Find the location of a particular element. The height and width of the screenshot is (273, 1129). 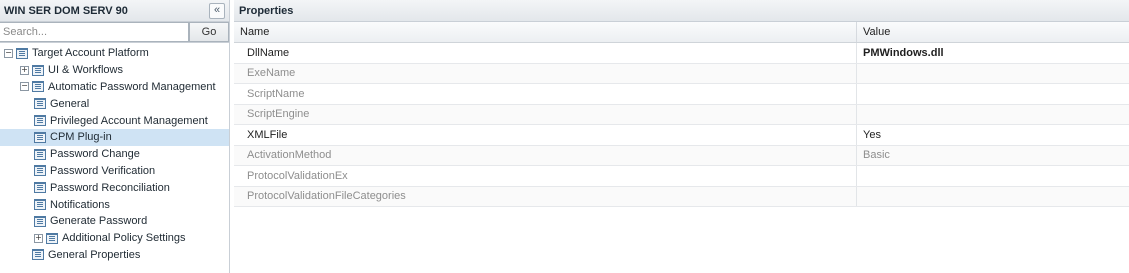

property-value: Basic is located at coordinates (992, 155).